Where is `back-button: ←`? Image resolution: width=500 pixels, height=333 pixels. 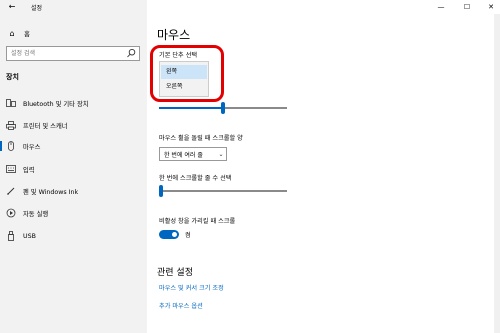 back-button: ← is located at coordinates (12, 7).